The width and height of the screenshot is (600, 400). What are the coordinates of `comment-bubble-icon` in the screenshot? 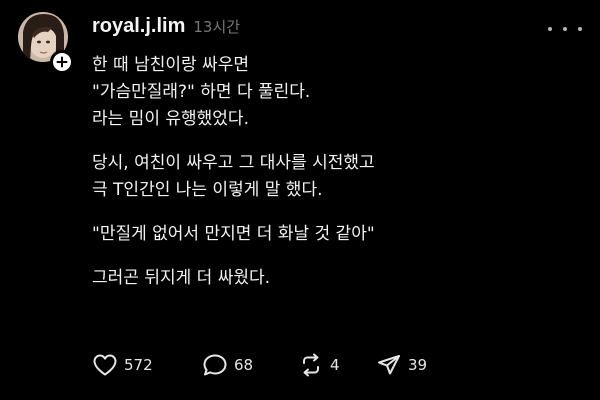 It's located at (215, 365).